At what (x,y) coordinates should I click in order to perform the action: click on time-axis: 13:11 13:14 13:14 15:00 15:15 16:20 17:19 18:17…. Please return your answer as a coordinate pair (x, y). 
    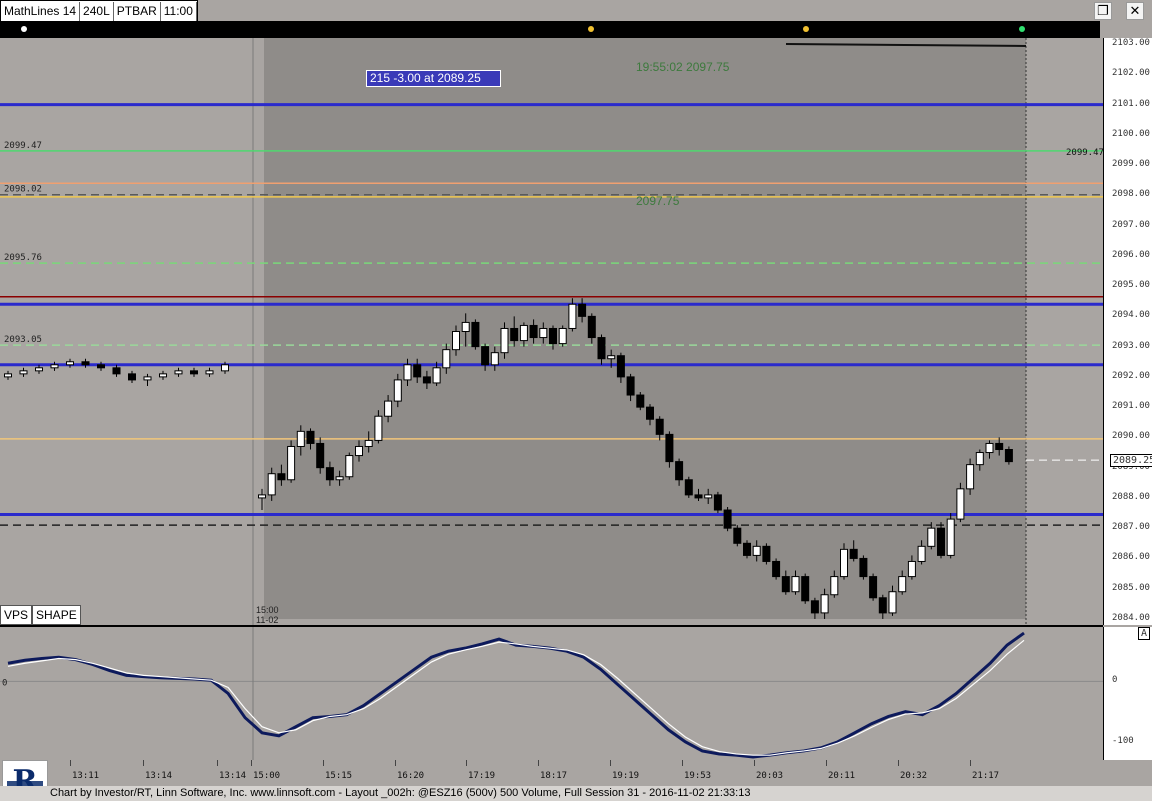
    Looking at the image, I should click on (551, 773).